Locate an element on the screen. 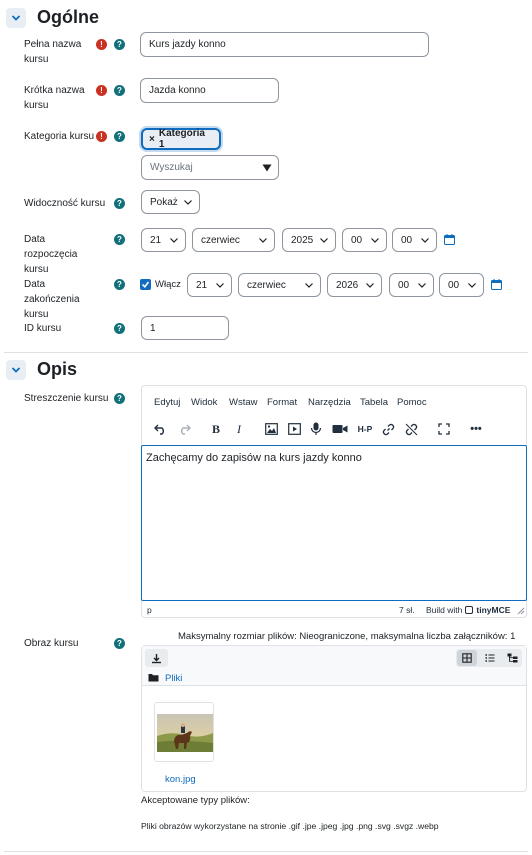  startdate-month-select: czerwiec is located at coordinates (233, 240).